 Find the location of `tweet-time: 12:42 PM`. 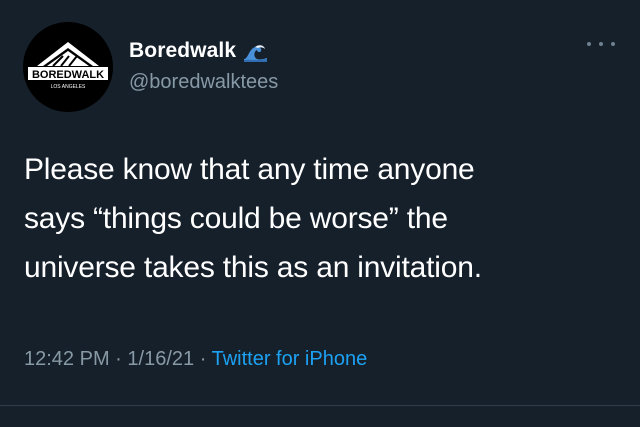

tweet-time: 12:42 PM is located at coordinates (67, 359).